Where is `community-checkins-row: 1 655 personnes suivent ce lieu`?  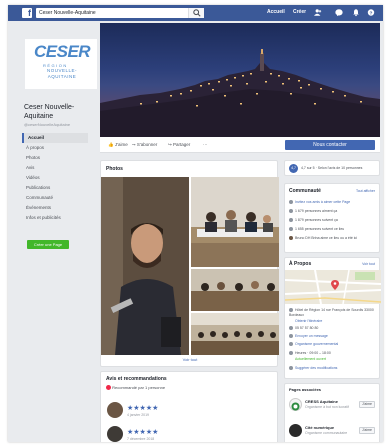 community-checkins-row: 1 655 personnes suivent ce lieu is located at coordinates (334, 229).